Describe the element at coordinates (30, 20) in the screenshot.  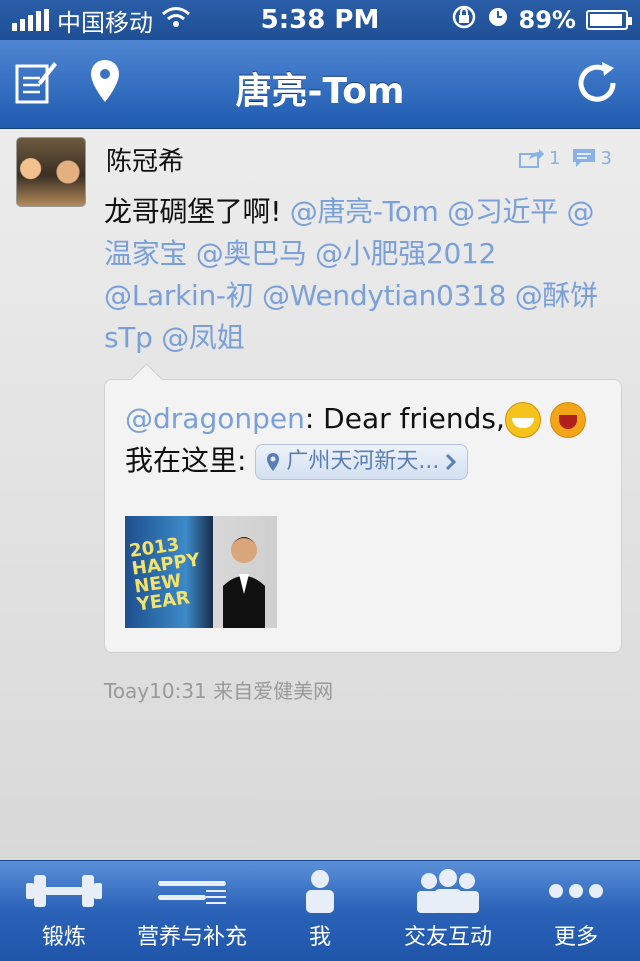
I see `signal-icon` at that location.